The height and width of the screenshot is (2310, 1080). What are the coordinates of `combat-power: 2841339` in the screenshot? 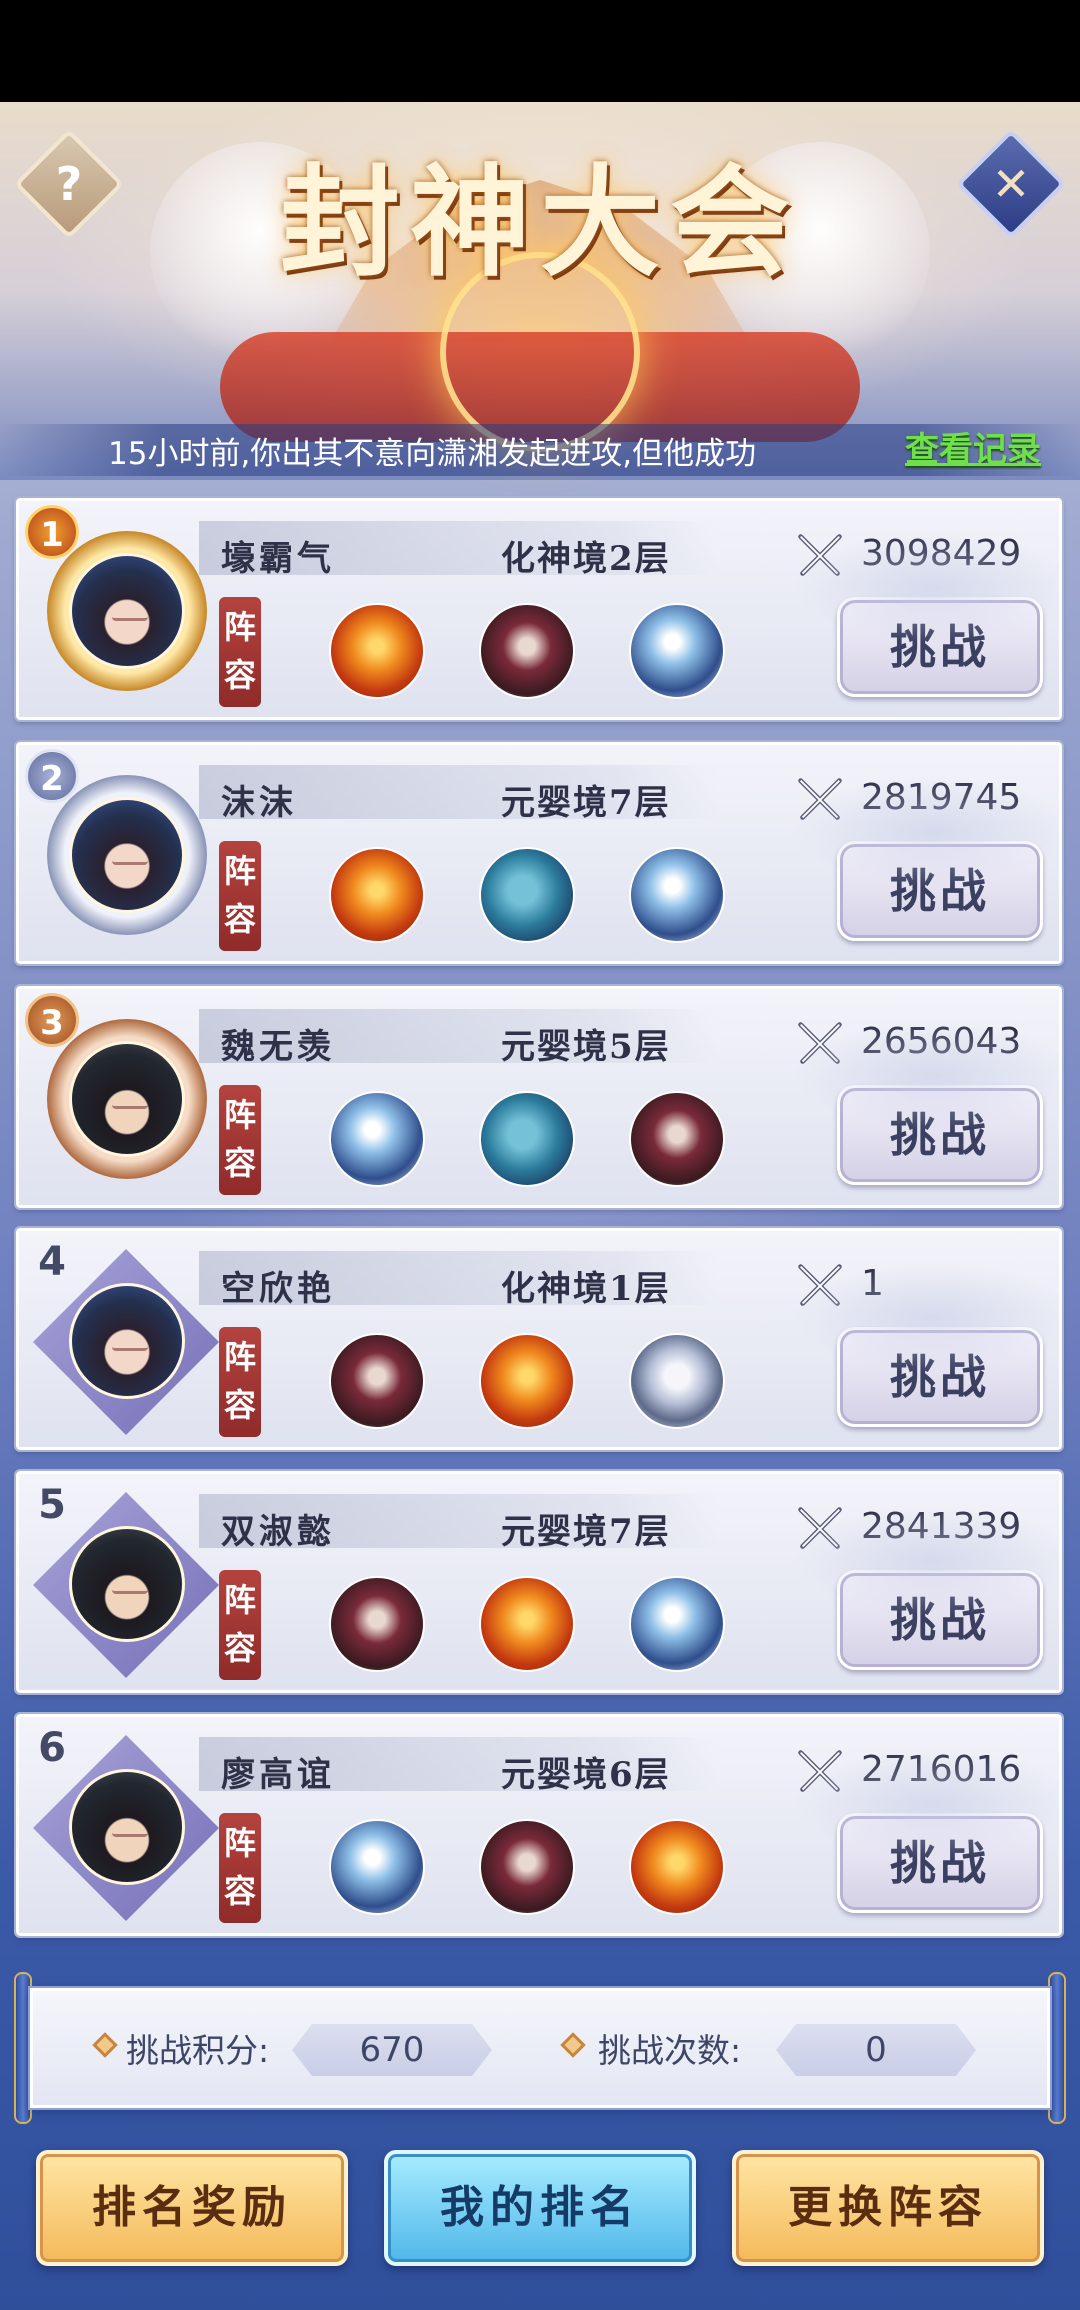 It's located at (941, 1526).